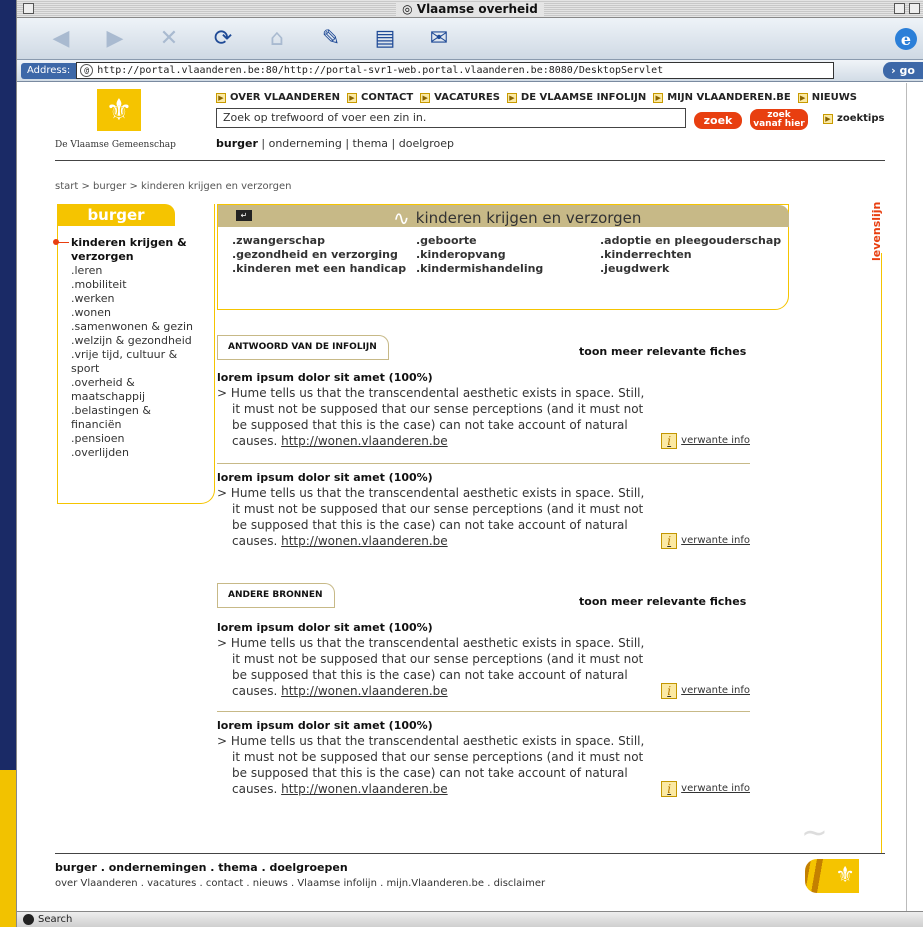  I want to click on topnav-item: ▶ DE VLAAMSE INFOLIJN, so click(576, 97).